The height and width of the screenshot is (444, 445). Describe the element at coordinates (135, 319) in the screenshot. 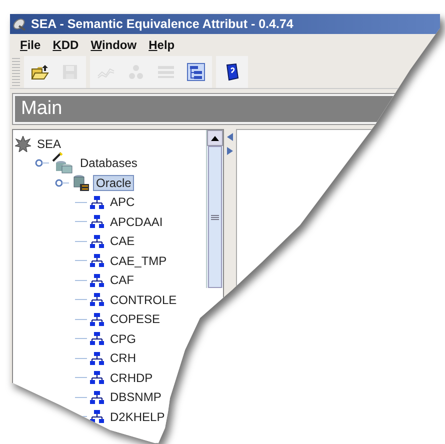

I see `tree-item: COPESE` at that location.